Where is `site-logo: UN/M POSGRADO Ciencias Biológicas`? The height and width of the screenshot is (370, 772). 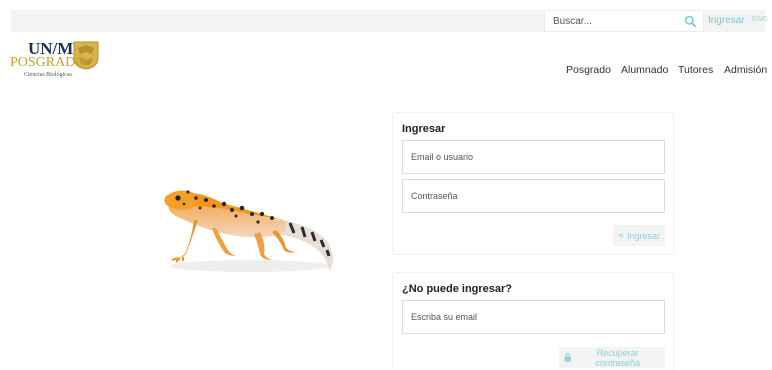
site-logo: UN/M POSGRADO Ciencias Biológicas is located at coordinates (56, 62).